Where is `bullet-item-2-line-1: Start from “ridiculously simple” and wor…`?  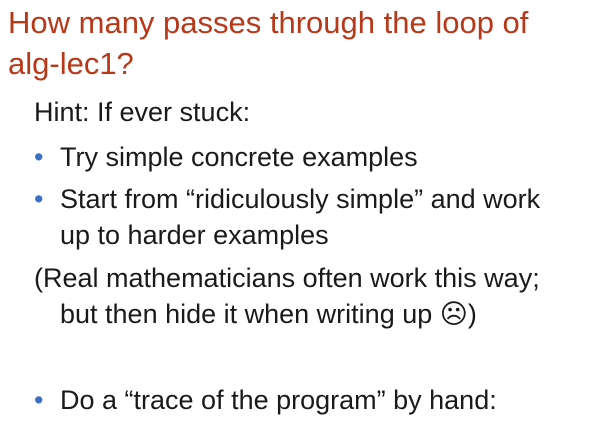
bullet-item-2-line-1: Start from “ridiculously simple” and wor… is located at coordinates (300, 199).